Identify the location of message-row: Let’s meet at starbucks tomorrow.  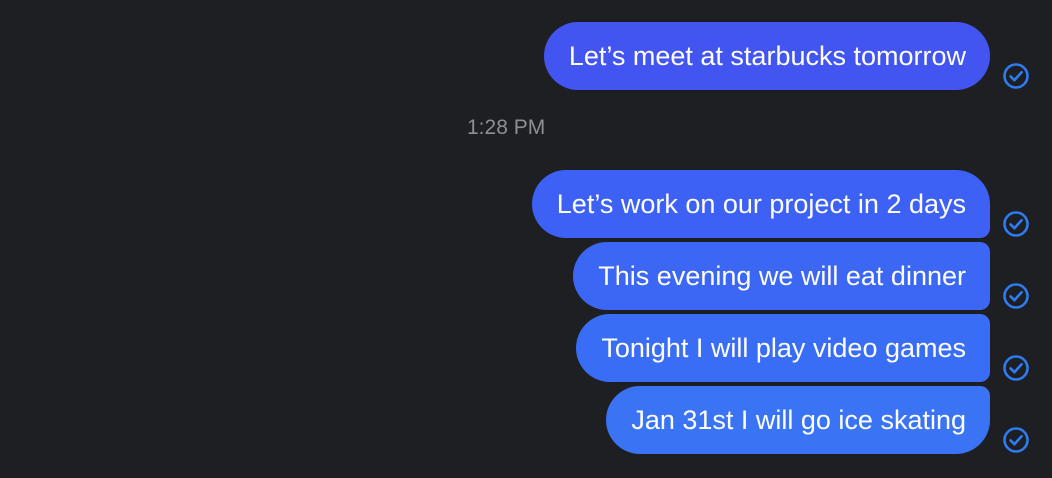
(766, 56).